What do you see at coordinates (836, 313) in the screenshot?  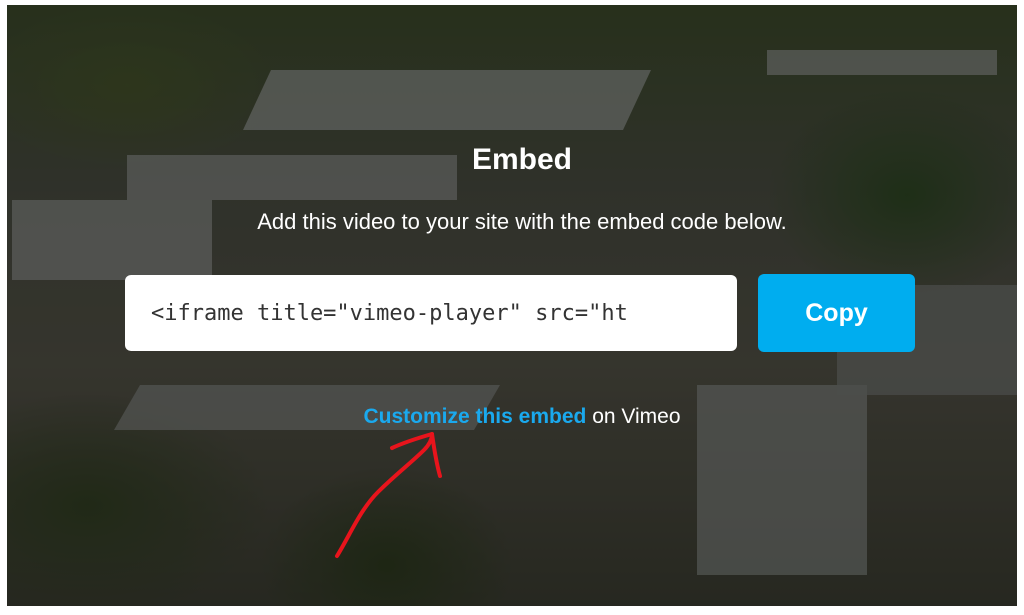 I see `copy-button: Copy` at bounding box center [836, 313].